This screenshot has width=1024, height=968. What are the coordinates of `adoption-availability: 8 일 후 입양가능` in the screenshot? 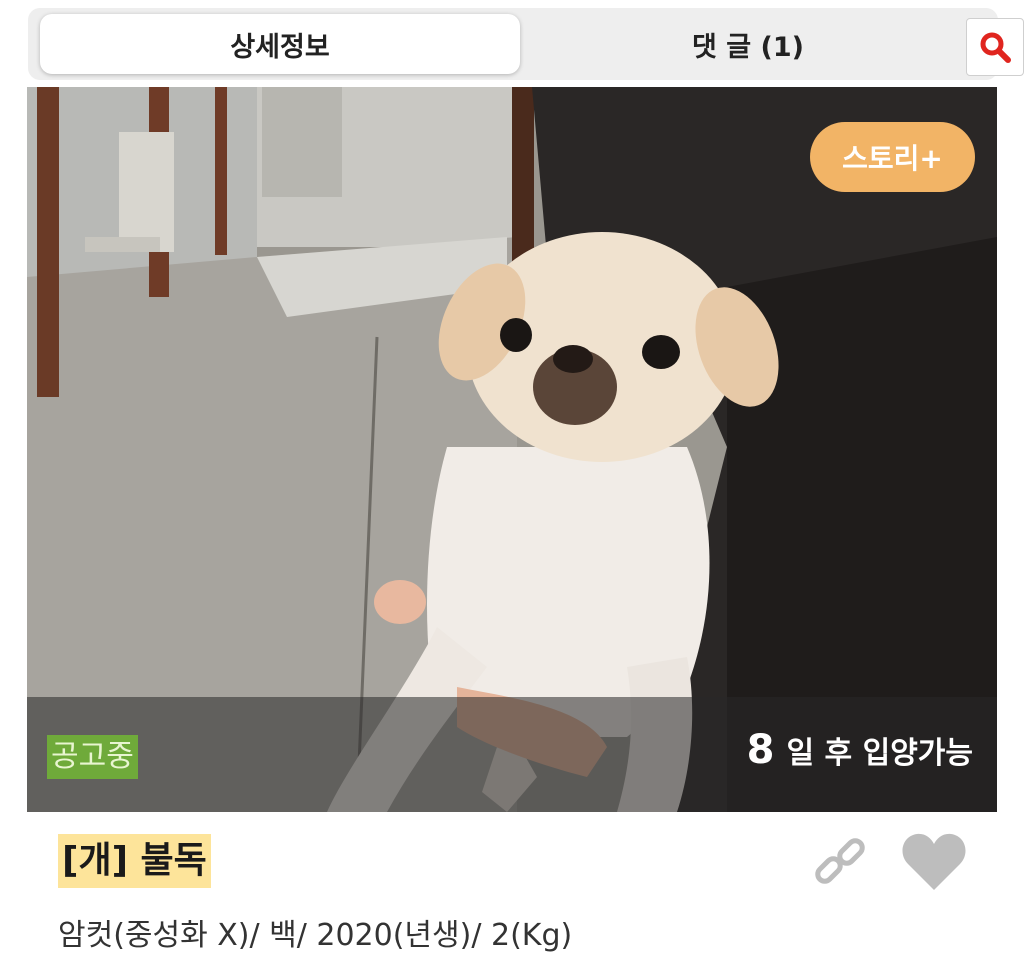 It's located at (860, 757).